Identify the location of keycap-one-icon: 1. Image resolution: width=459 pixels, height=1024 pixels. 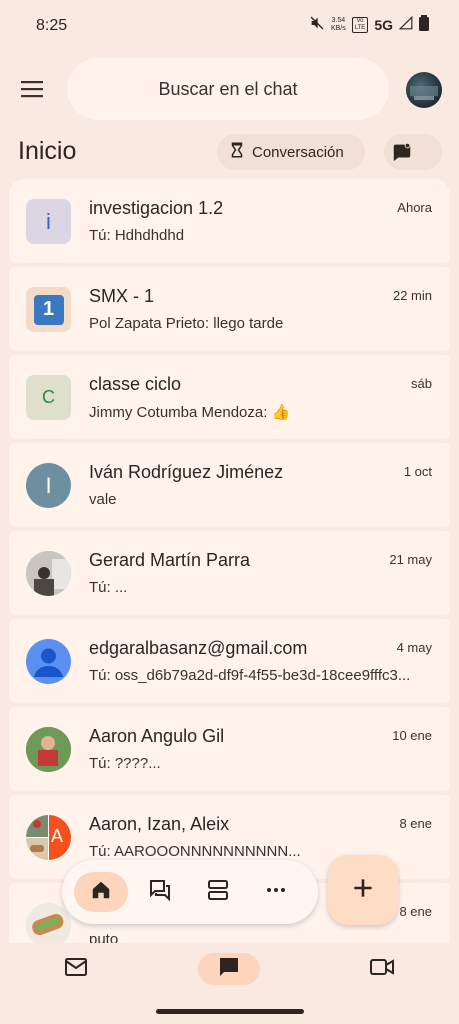
(48, 309).